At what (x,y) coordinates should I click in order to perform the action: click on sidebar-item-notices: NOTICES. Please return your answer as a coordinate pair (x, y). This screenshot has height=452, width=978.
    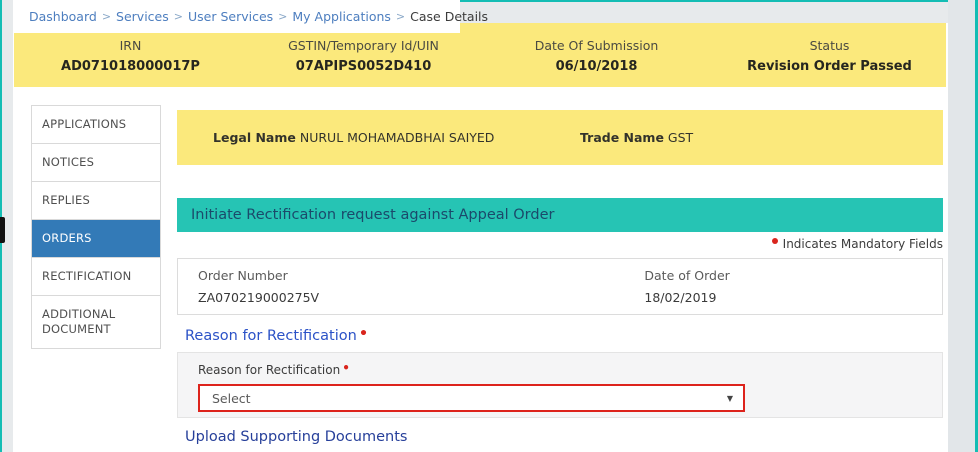
    Looking at the image, I should click on (96, 163).